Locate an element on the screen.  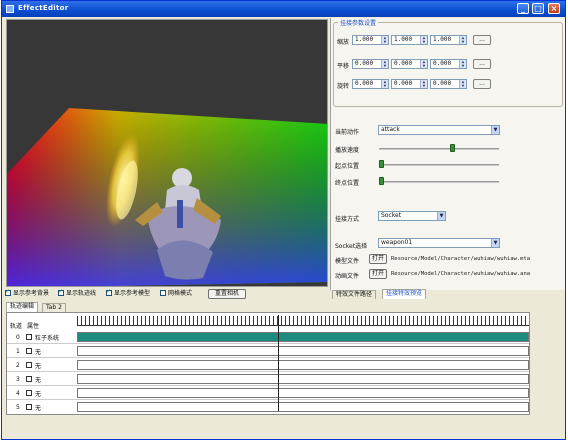
checkbox-show-background-box is located at coordinates (8, 292).